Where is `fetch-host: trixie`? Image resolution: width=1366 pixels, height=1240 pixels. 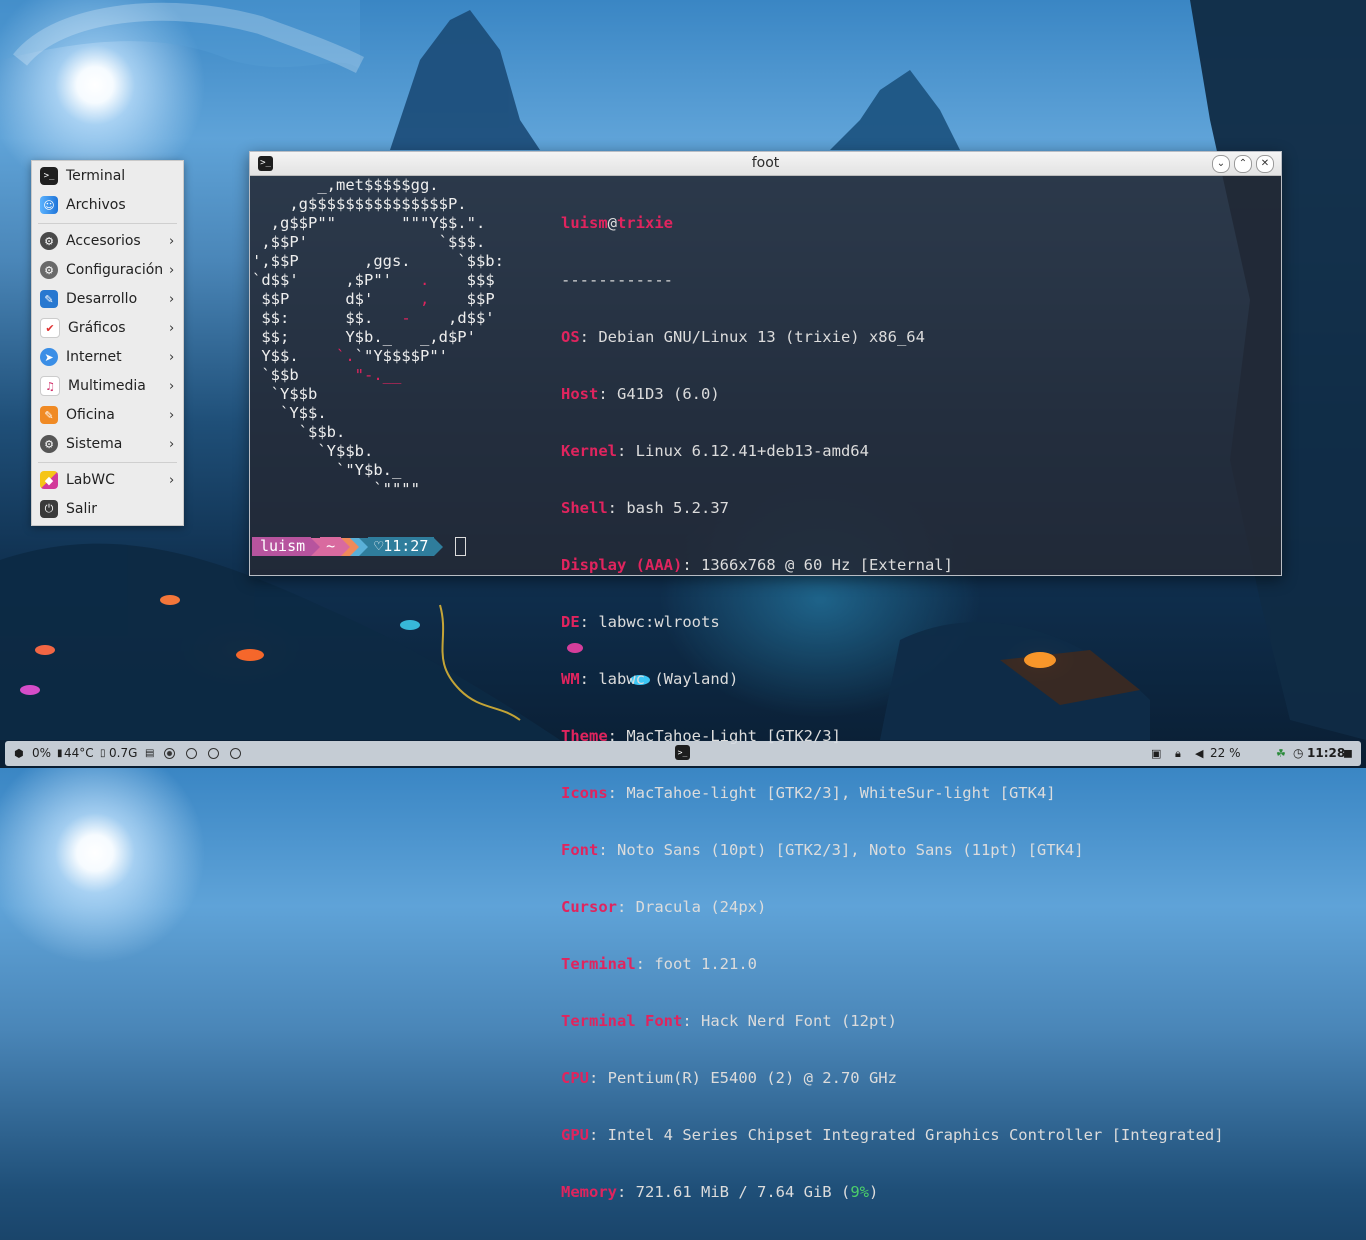 fetch-host: trixie is located at coordinates (645, 223).